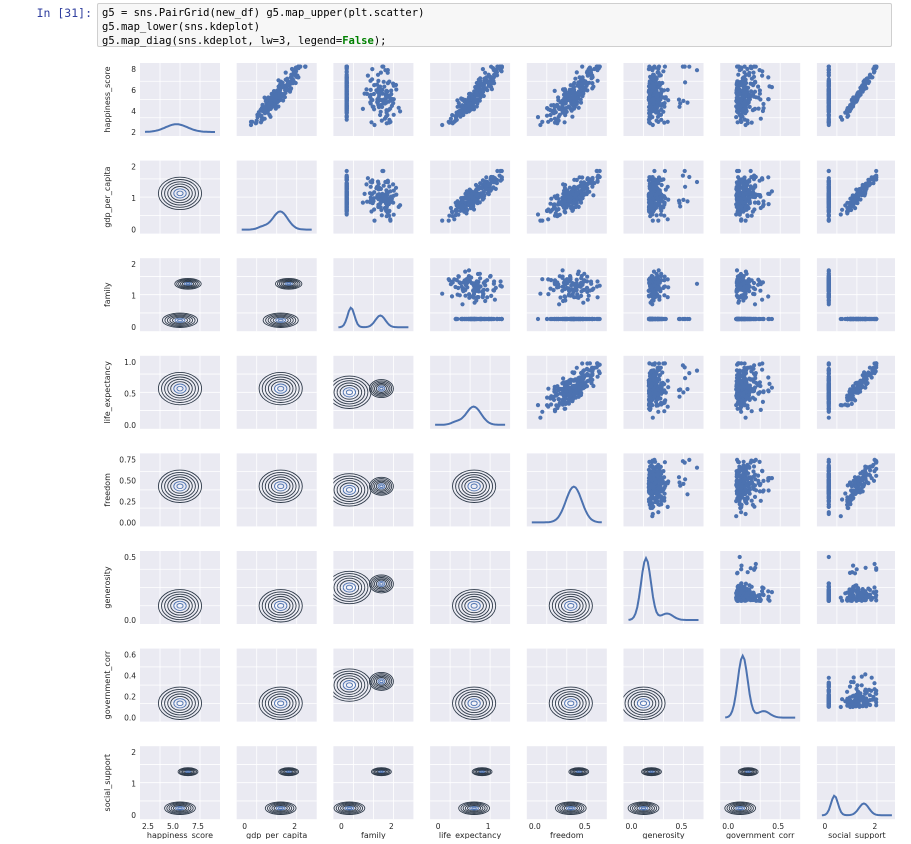 This screenshot has height=844, width=911. Describe the element at coordinates (64, 13) in the screenshot. I see `cell-prompt: In [31]:` at that location.